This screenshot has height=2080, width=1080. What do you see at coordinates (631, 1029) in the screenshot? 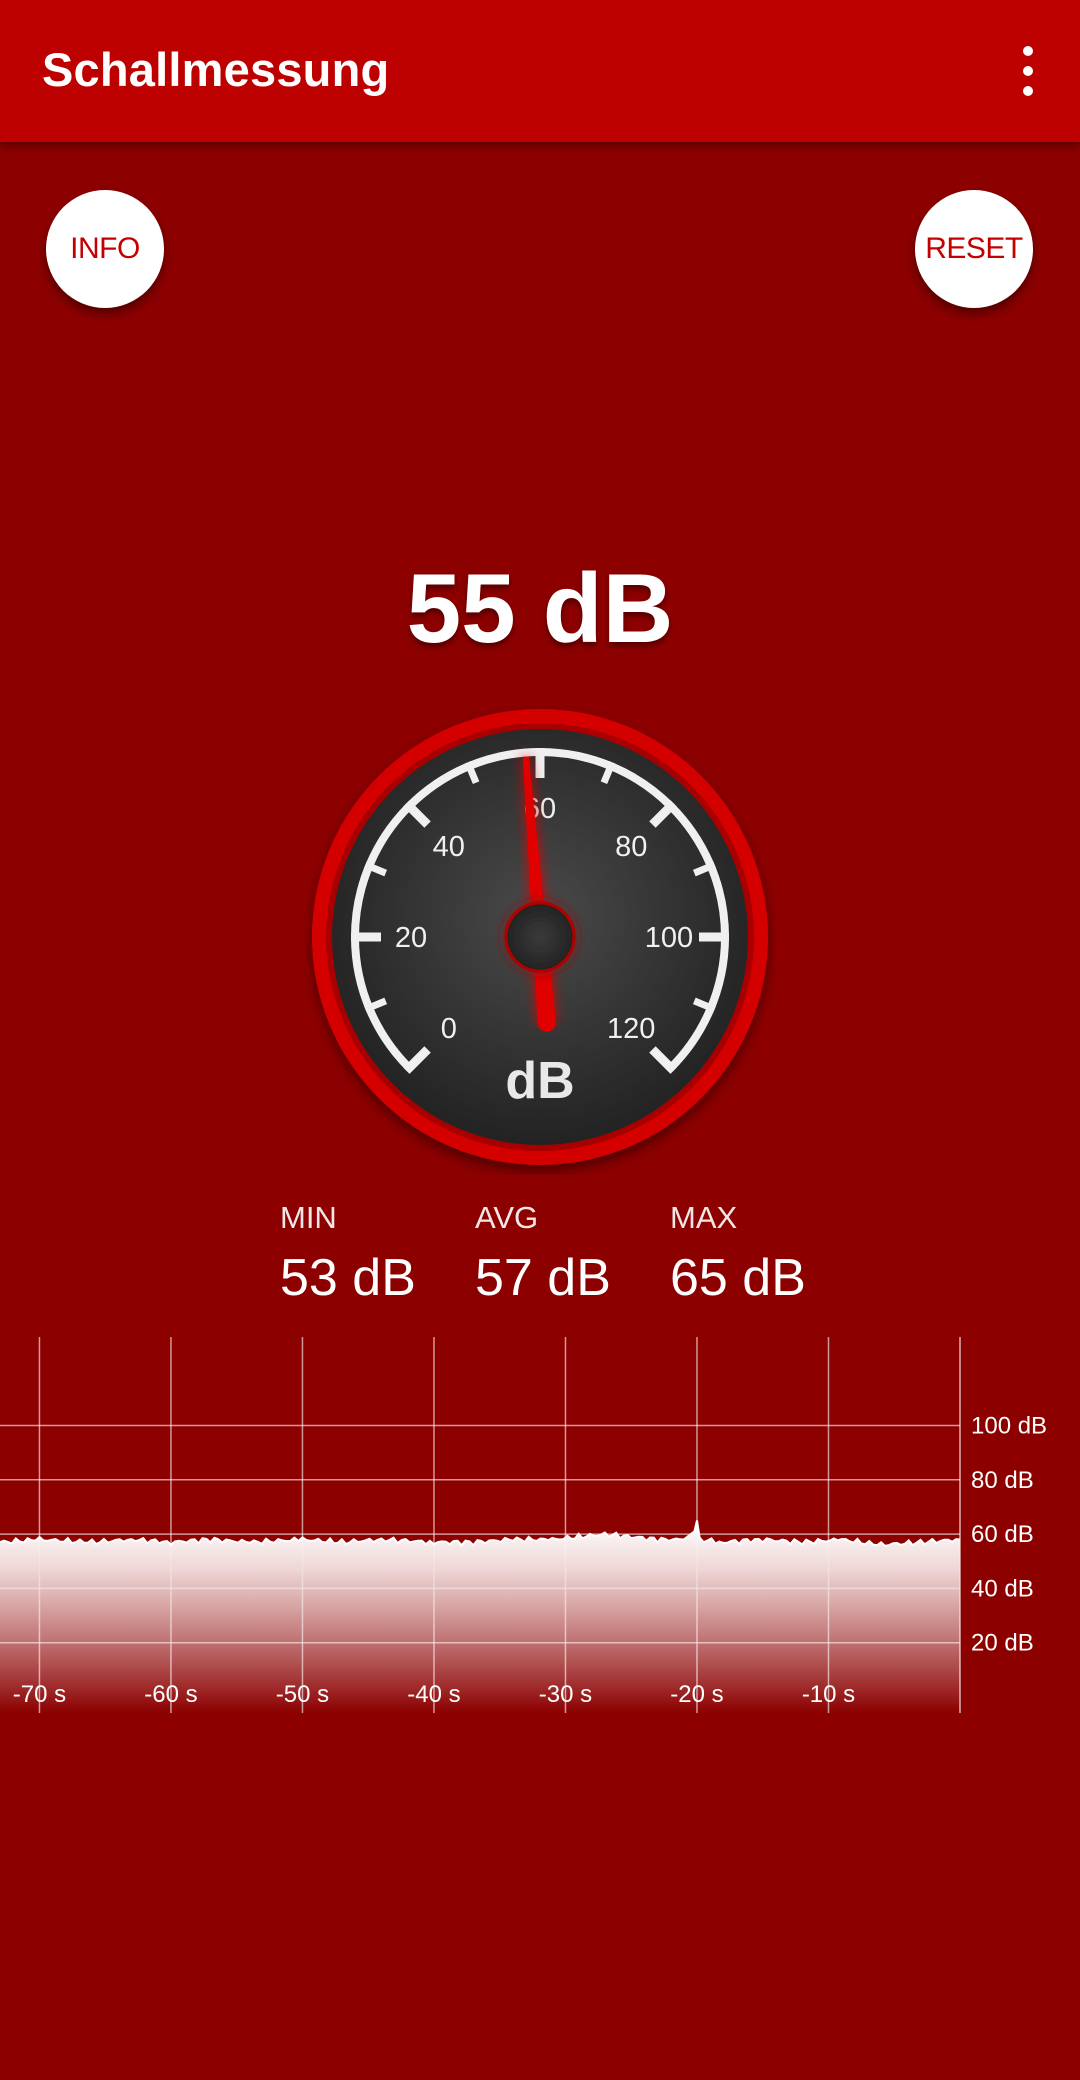
I see `gauge-tick-label: 120` at bounding box center [631, 1029].